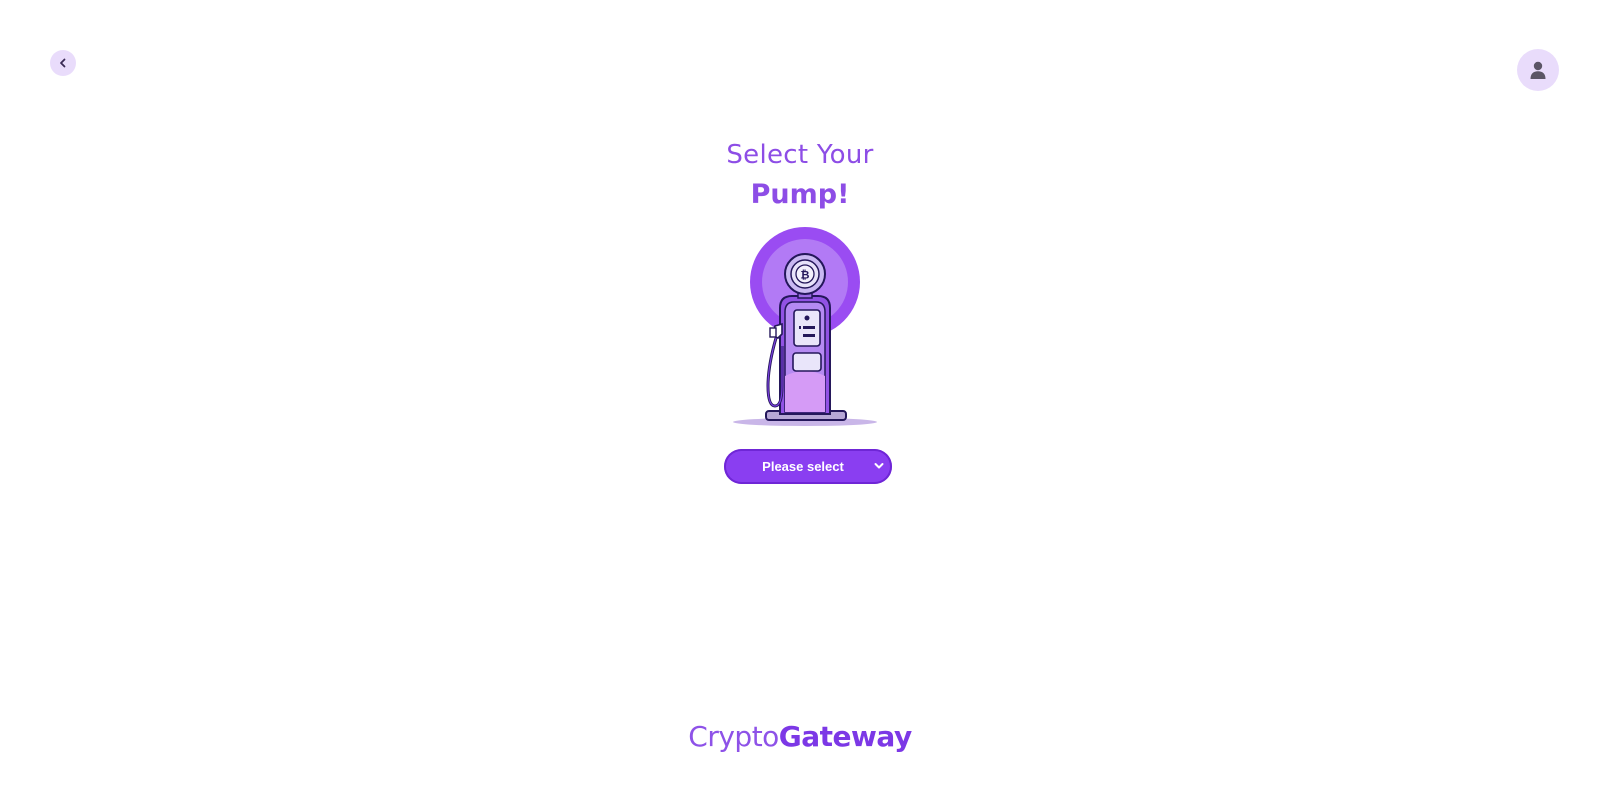 The width and height of the screenshot is (1600, 806). Describe the element at coordinates (800, 155) in the screenshot. I see `page-title-line1: Select Your` at that location.